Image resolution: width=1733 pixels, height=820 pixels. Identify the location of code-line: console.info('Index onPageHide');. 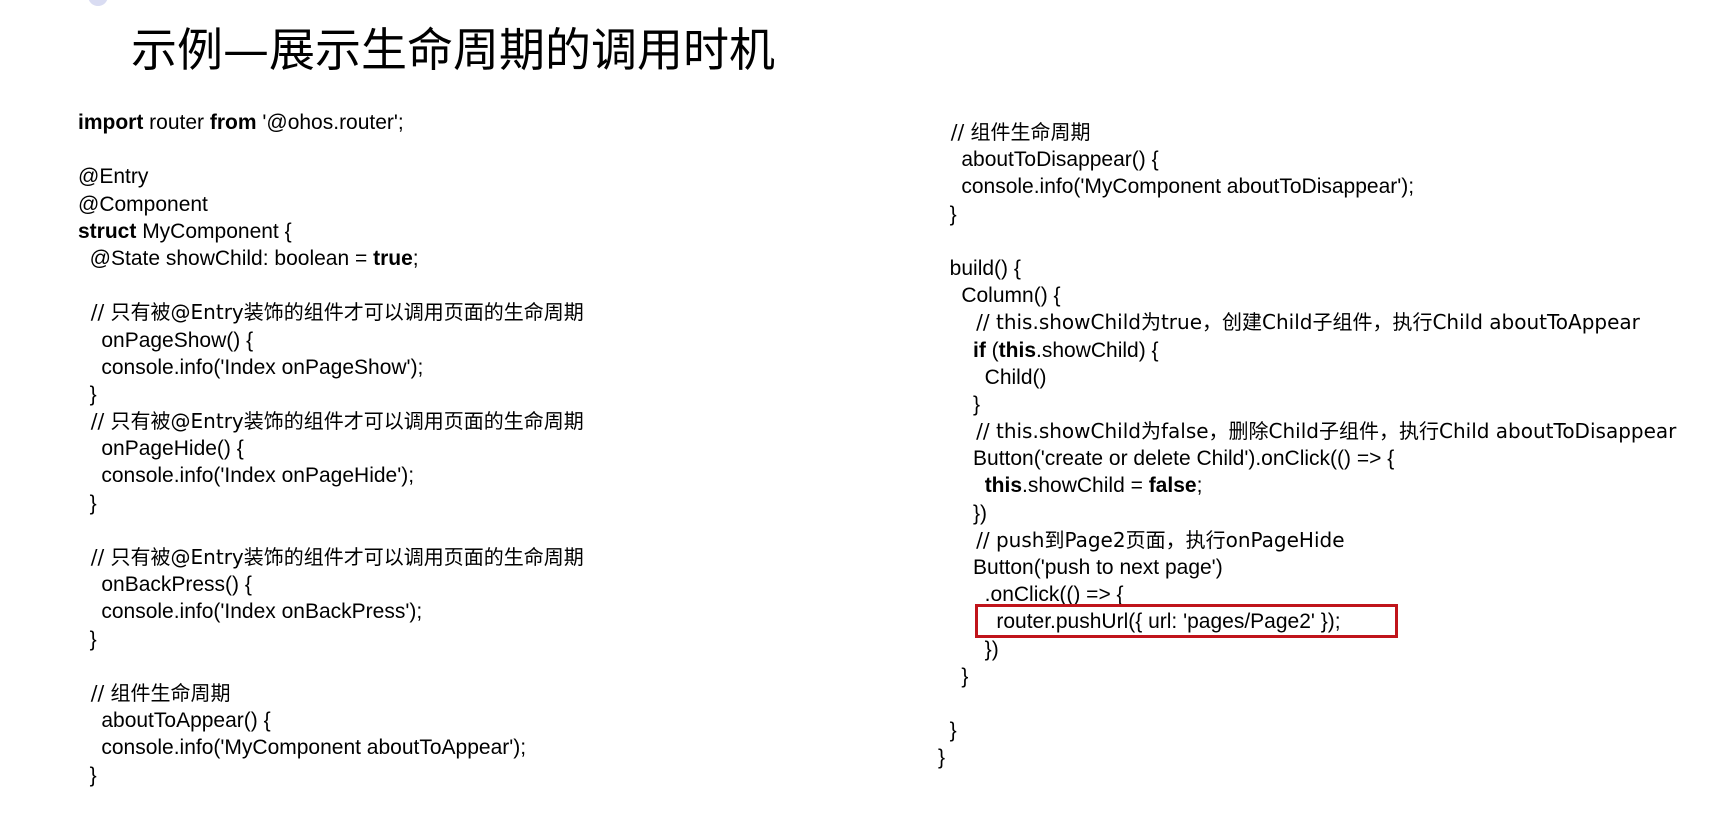
(331, 475).